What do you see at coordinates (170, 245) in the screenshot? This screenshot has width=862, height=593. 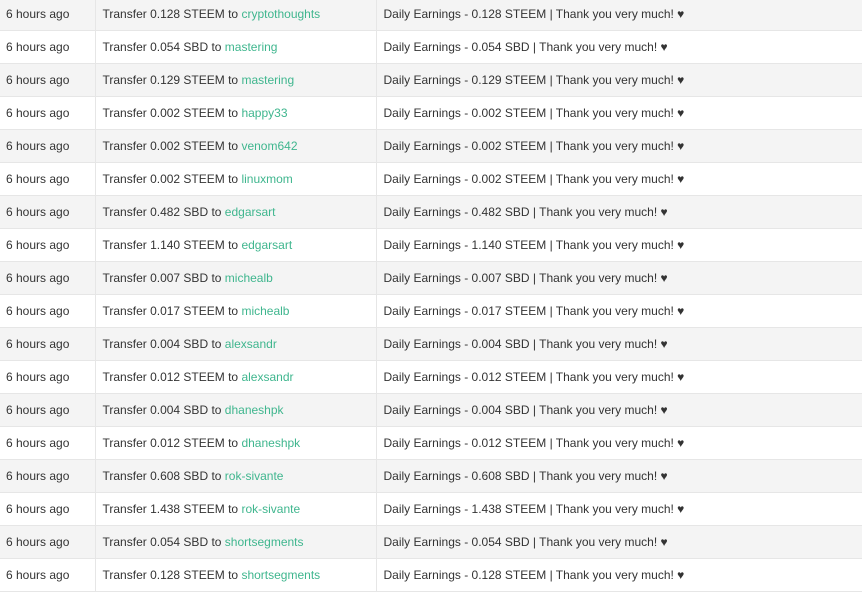 I see `transfer-amount-text: Transfer 1.140 STEEM to` at bounding box center [170, 245].